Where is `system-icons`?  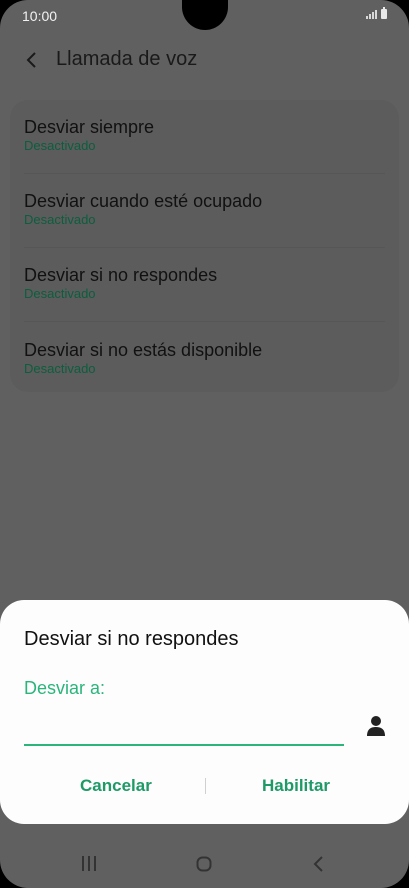 system-icons is located at coordinates (376, 13).